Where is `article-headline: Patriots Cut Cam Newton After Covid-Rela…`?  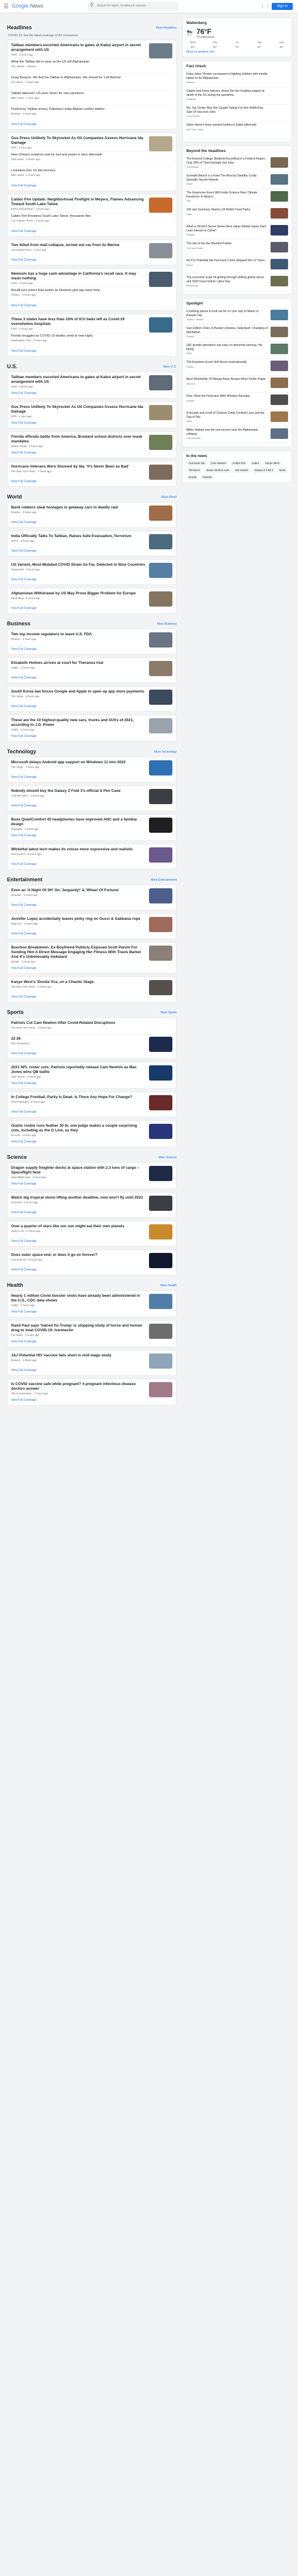
article-headline: Patriots Cut Cam Newton After Covid-Rela… is located at coordinates (92, 1024).